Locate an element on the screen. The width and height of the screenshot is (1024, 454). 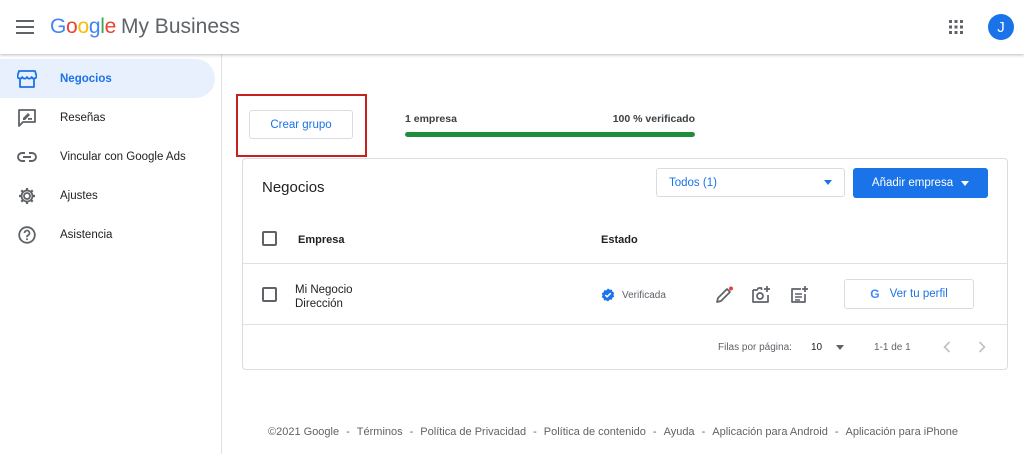
main-menu-button is located at coordinates (25, 27).